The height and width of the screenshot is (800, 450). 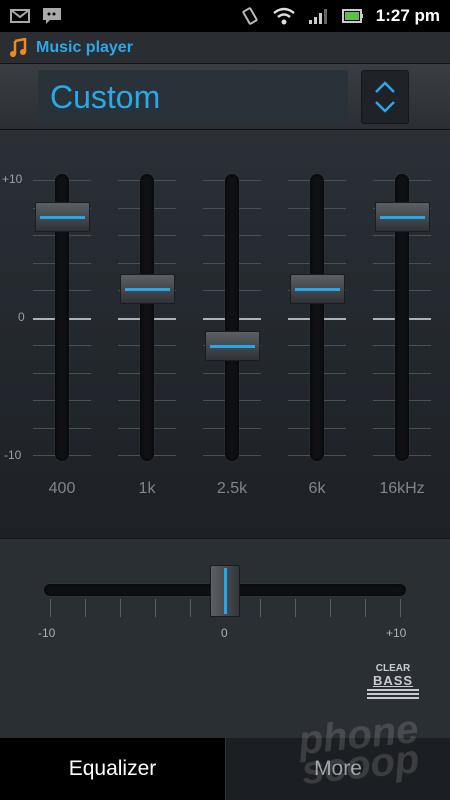 I want to click on clear-bass-max-label: +10, so click(x=396, y=633).